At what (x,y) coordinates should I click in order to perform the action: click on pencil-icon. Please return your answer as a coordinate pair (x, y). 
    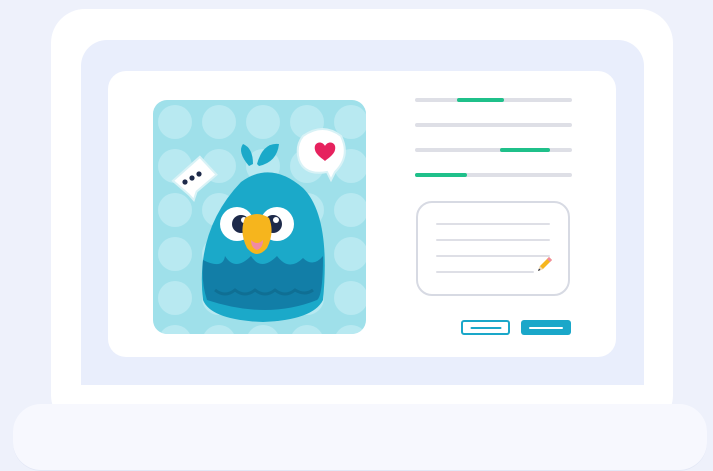
    Looking at the image, I should click on (545, 264).